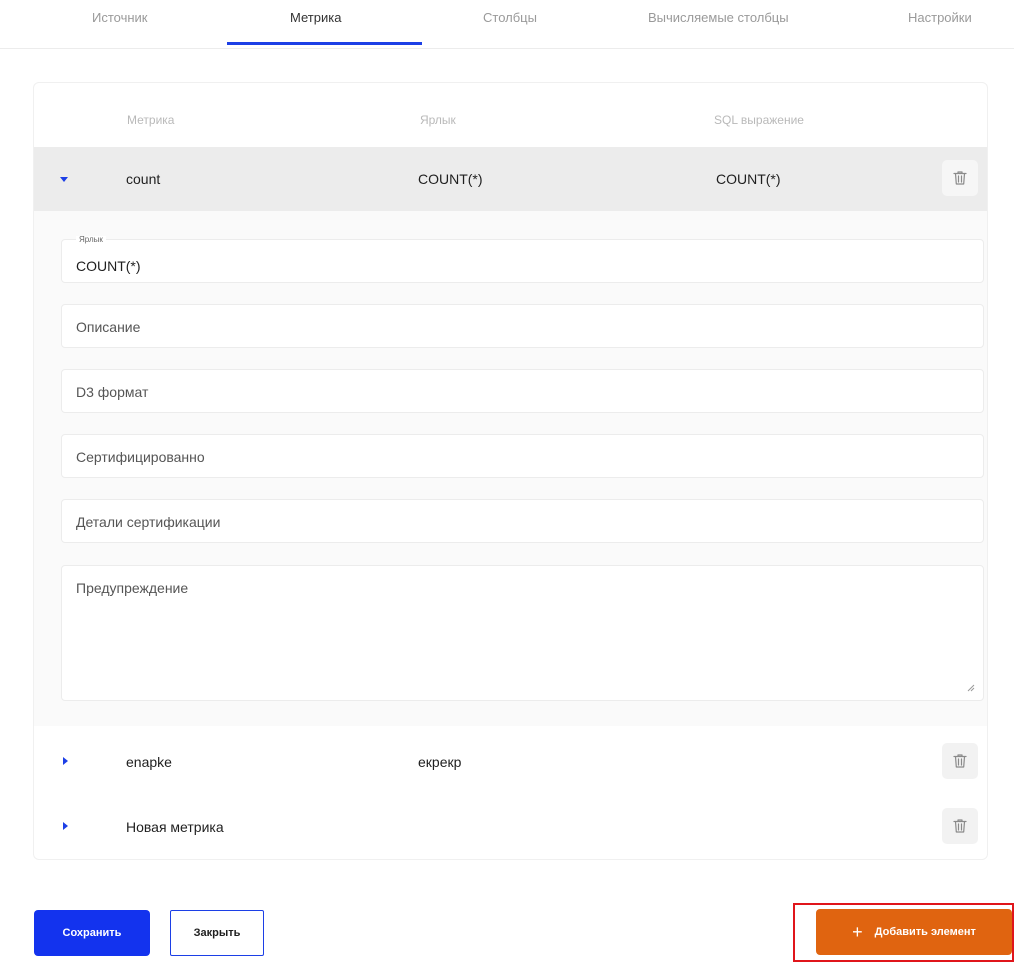  I want to click on warning-placeholder: Предупреждение, so click(132, 588).